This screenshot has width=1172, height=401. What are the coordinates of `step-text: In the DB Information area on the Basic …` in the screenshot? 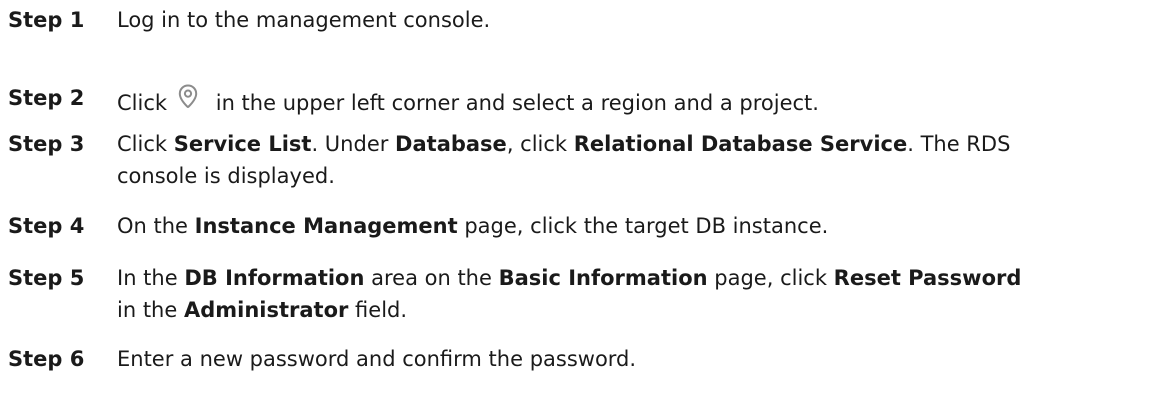 It's located at (569, 278).